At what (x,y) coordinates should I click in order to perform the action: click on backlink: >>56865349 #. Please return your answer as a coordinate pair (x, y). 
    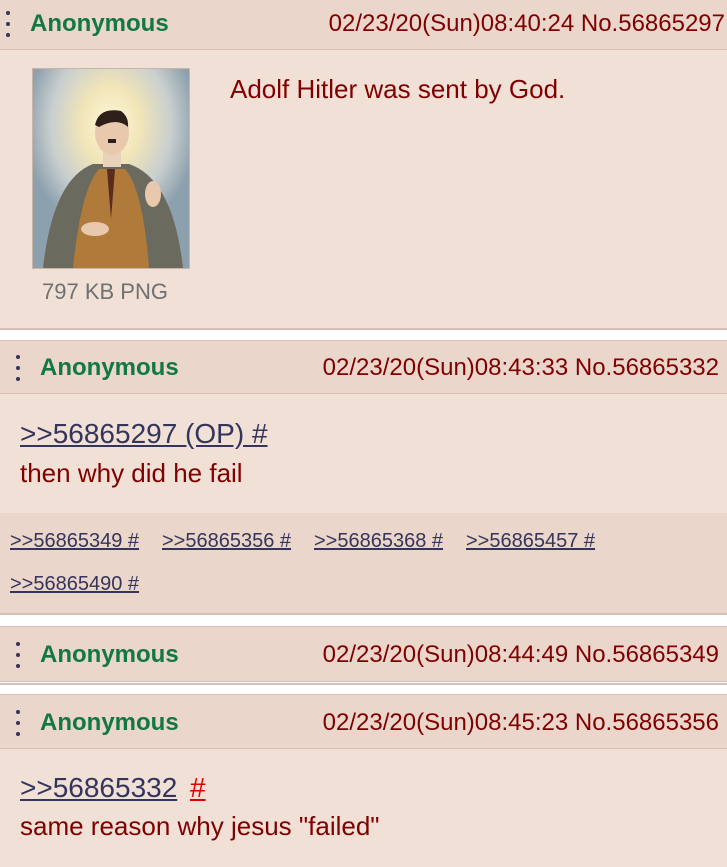
    Looking at the image, I should click on (74, 541).